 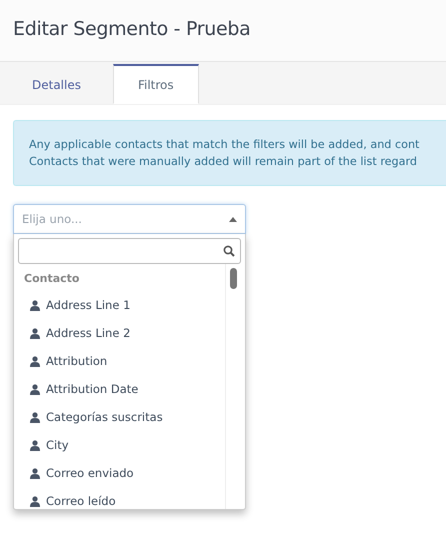 I want to click on tab: Detalles, so click(x=56, y=84).